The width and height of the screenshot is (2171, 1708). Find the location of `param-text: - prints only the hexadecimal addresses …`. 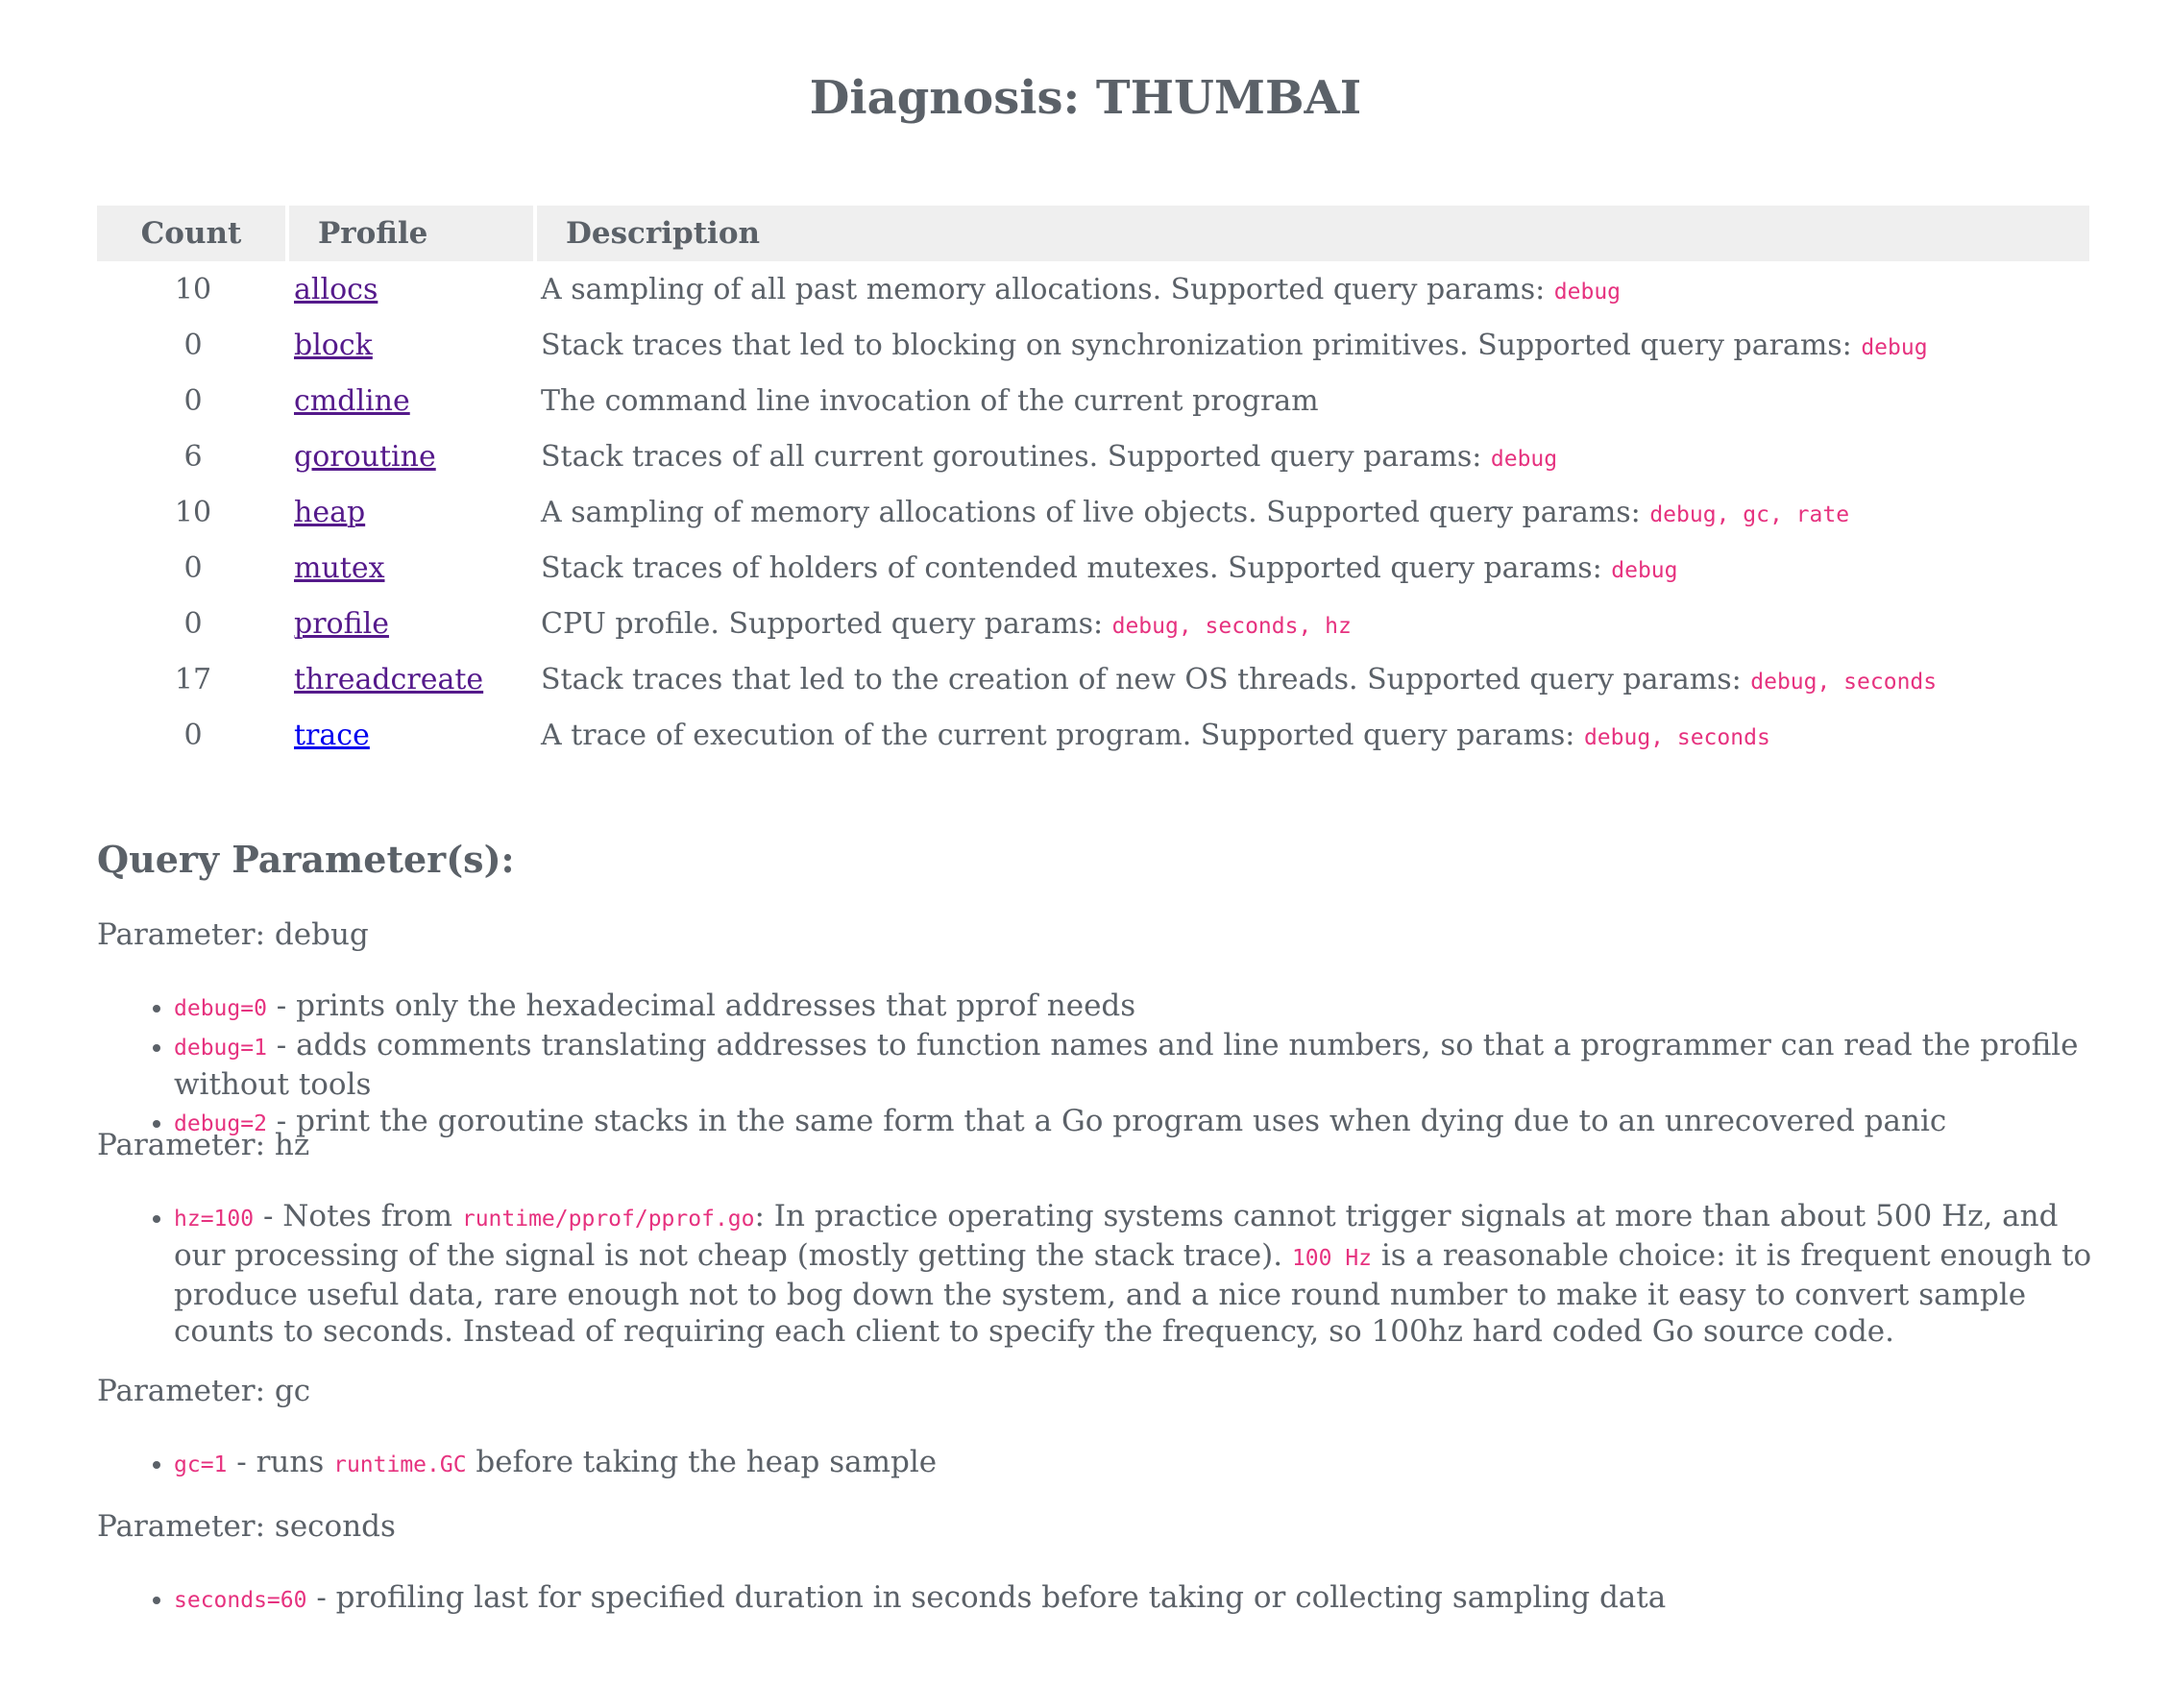

param-text: - prints only the hexadecimal addresses … is located at coordinates (701, 1005).